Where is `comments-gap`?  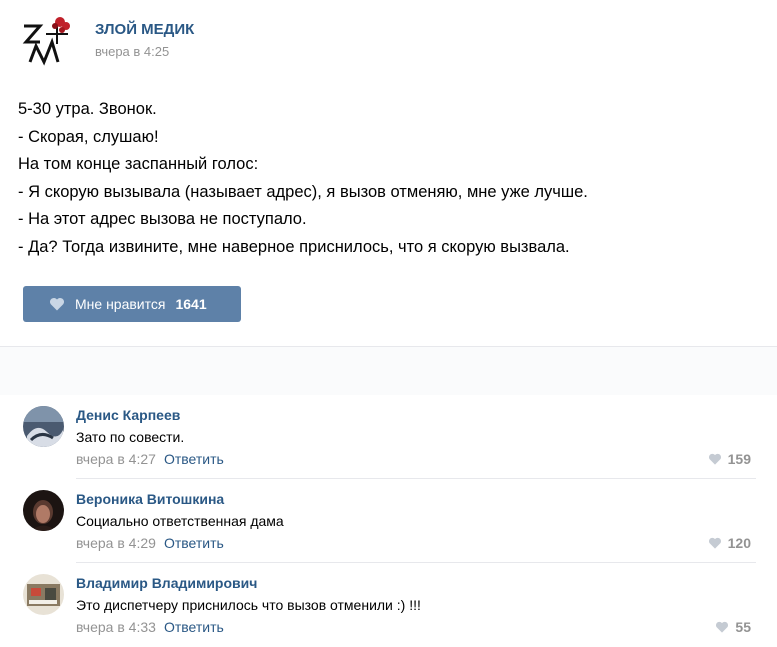 comments-gap is located at coordinates (388, 371).